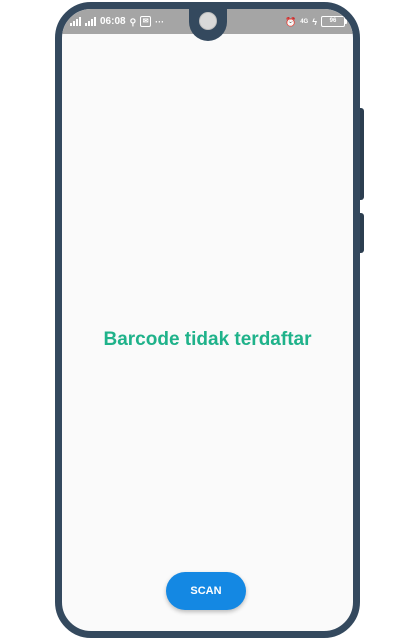  Describe the element at coordinates (291, 21) in the screenshot. I see `alarm-icon: ⏰` at that location.